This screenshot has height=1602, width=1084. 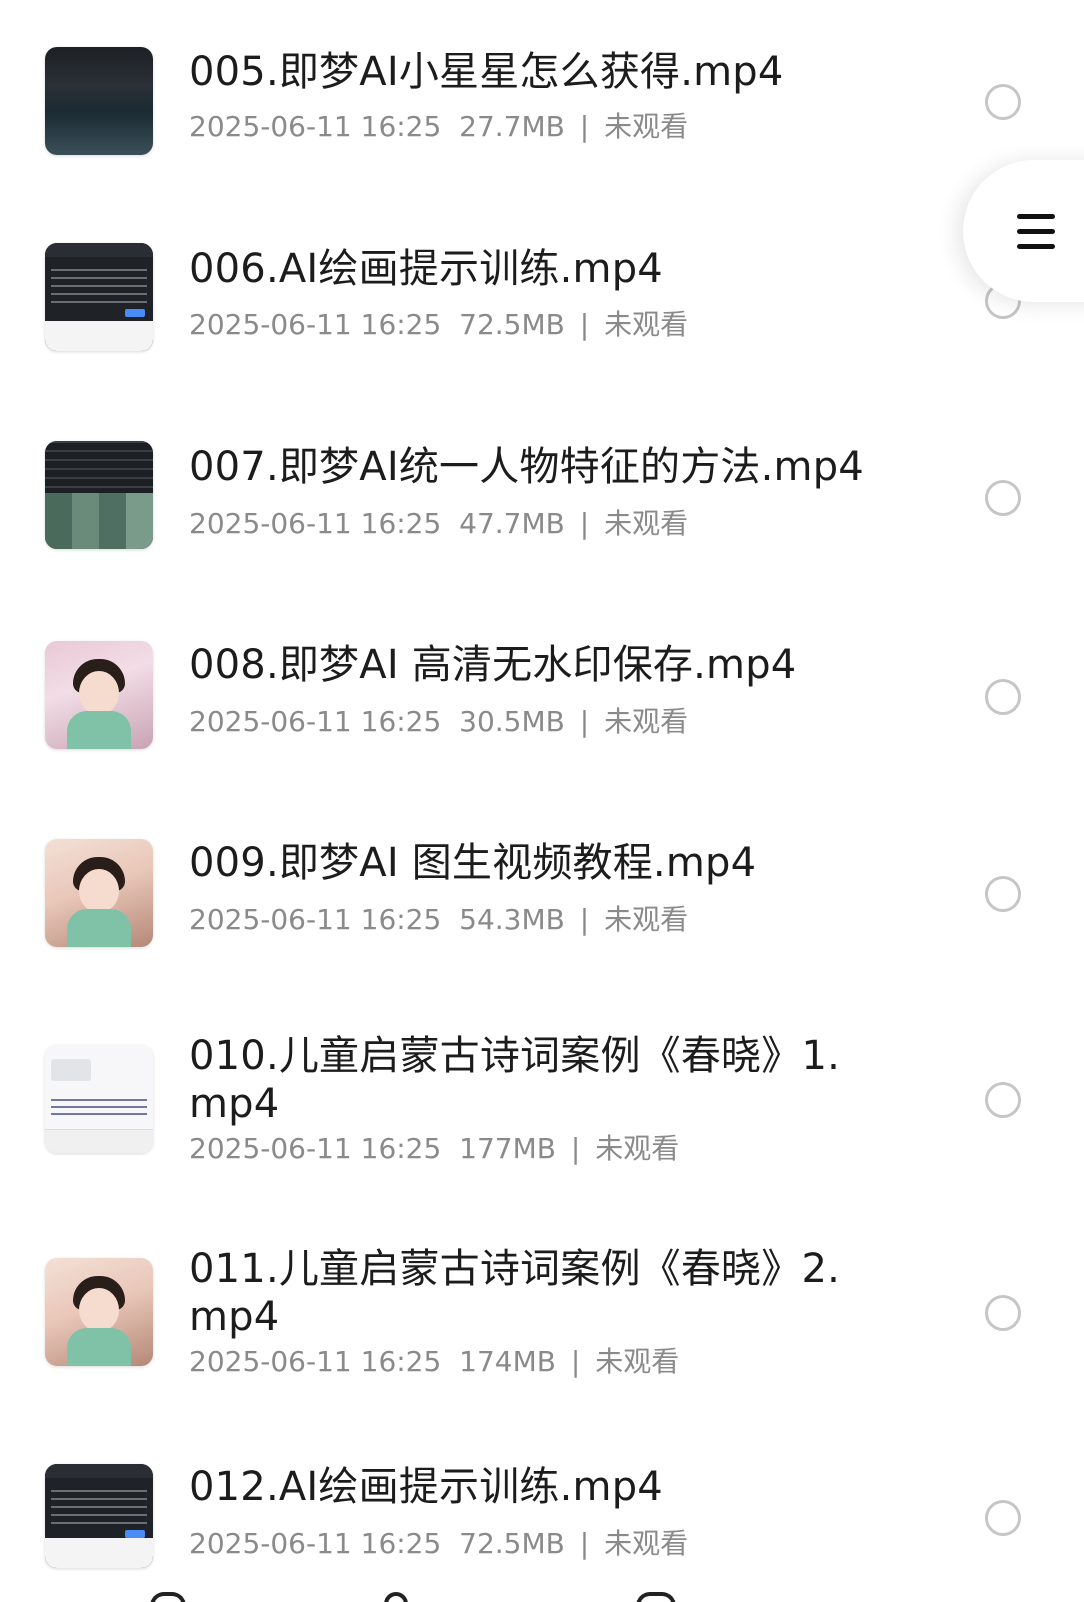 I want to click on file-title: 011.儿童启蒙古诗词案例《春晓》2.mp4, so click(x=515, y=1293).